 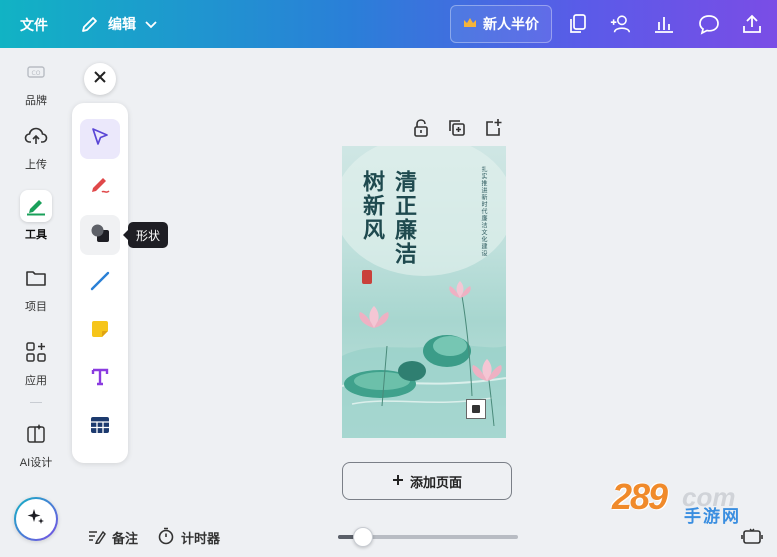 I want to click on sidebar-item-brand: CO 品牌, so click(x=36, y=82).